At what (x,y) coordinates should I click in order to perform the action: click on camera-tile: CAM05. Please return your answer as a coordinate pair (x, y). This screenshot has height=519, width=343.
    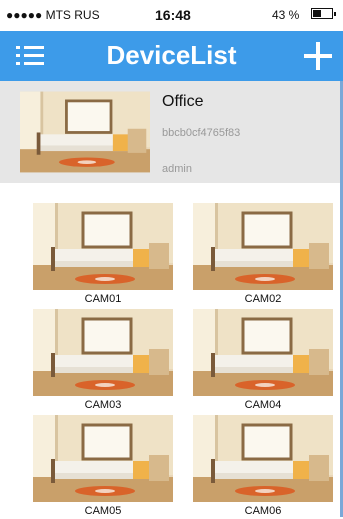
    Looking at the image, I should click on (103, 467).